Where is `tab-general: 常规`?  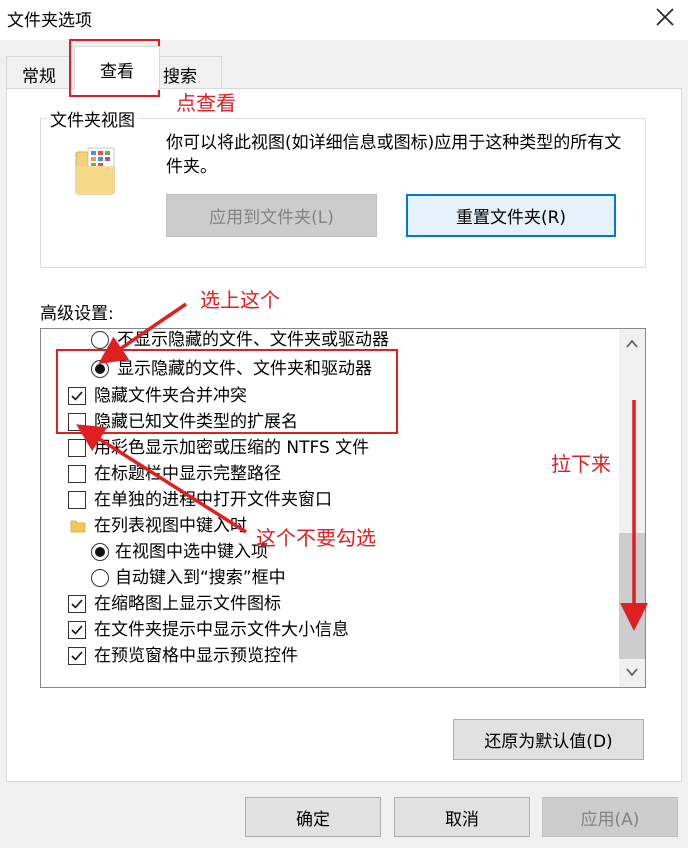 tab-general: 常规 is located at coordinates (39, 72).